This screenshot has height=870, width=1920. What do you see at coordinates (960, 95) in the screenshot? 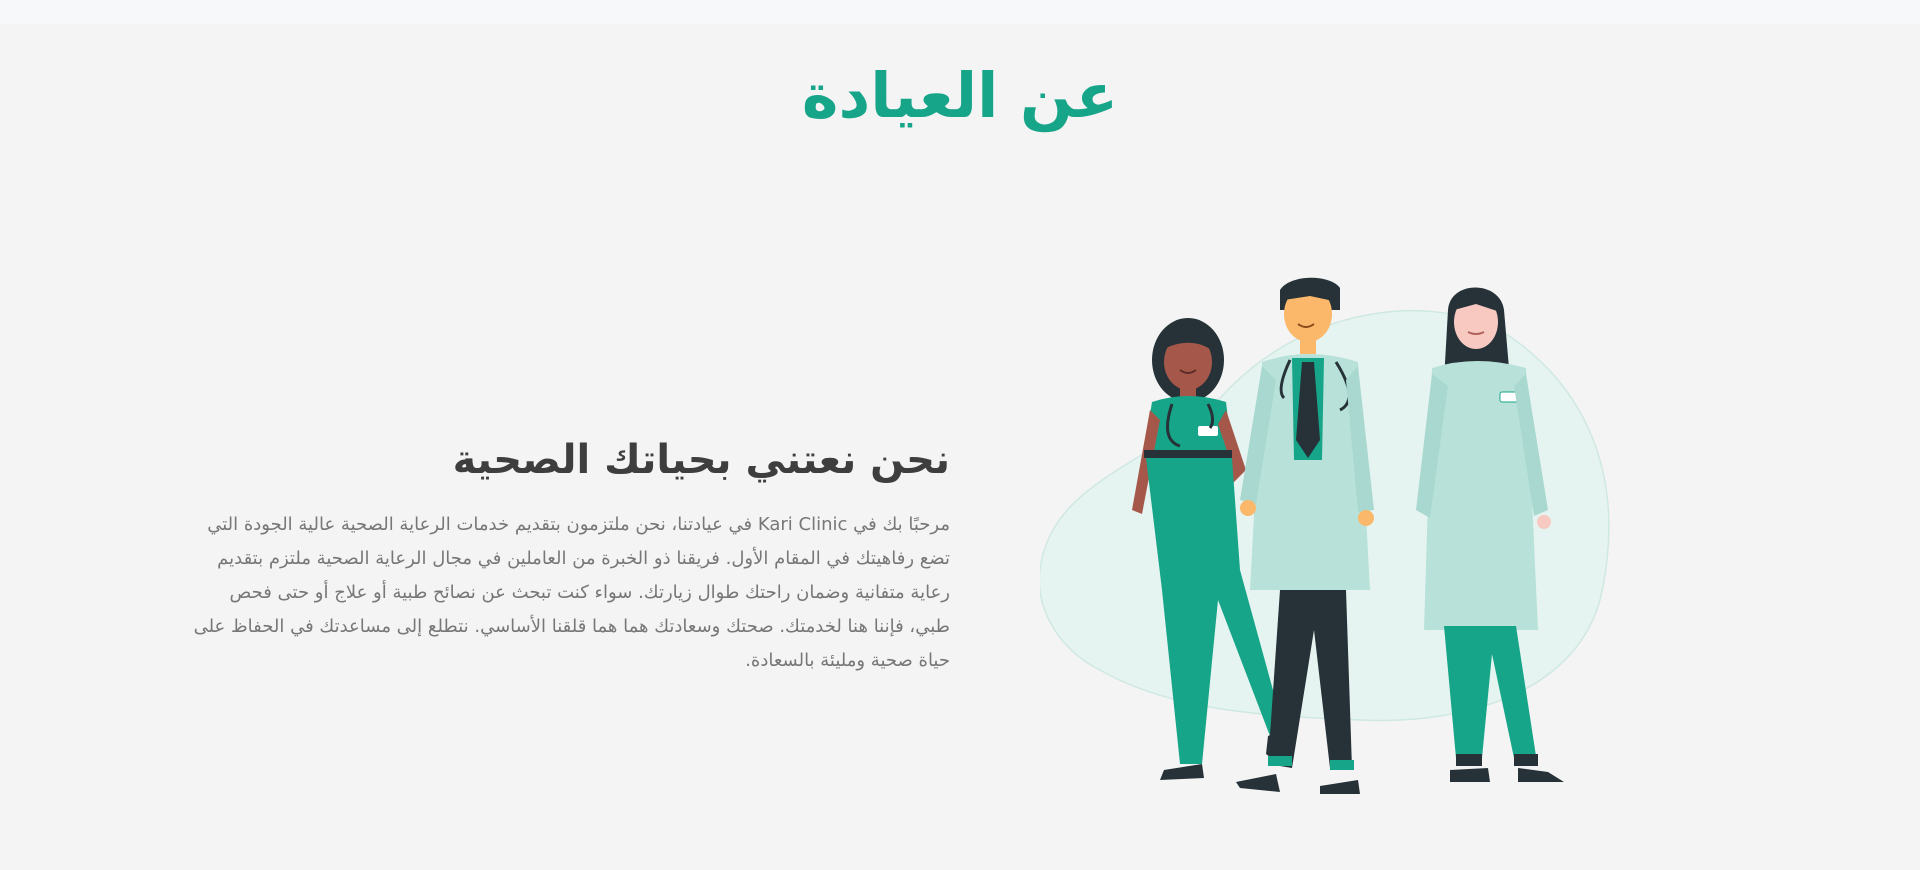
I see `section-title: عن العيادة` at bounding box center [960, 95].